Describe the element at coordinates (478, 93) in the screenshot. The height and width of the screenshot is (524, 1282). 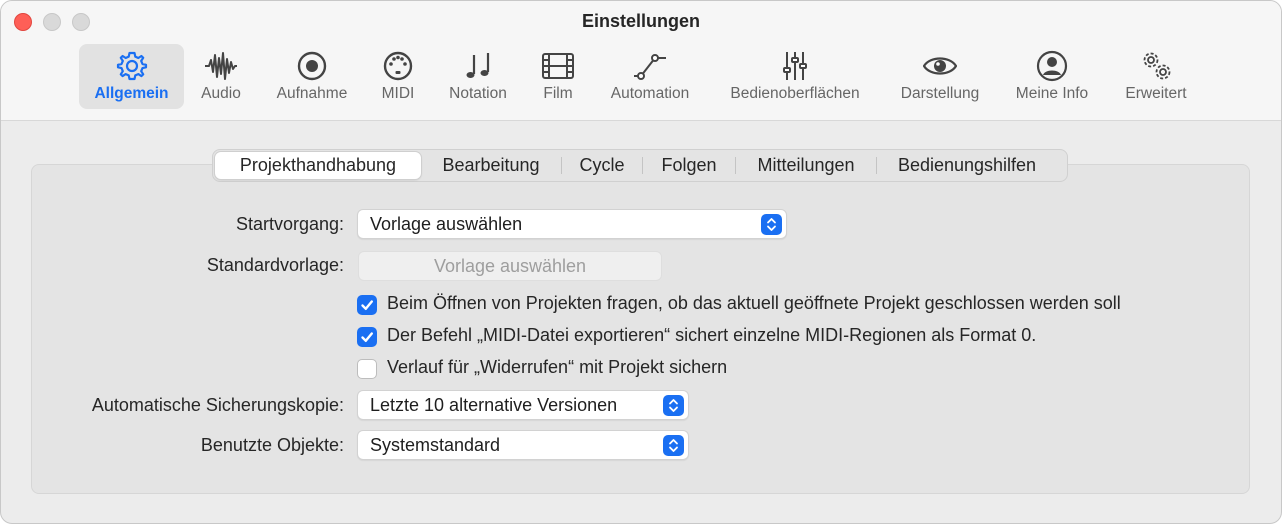
I see `toolbar-item-label: Notation` at that location.